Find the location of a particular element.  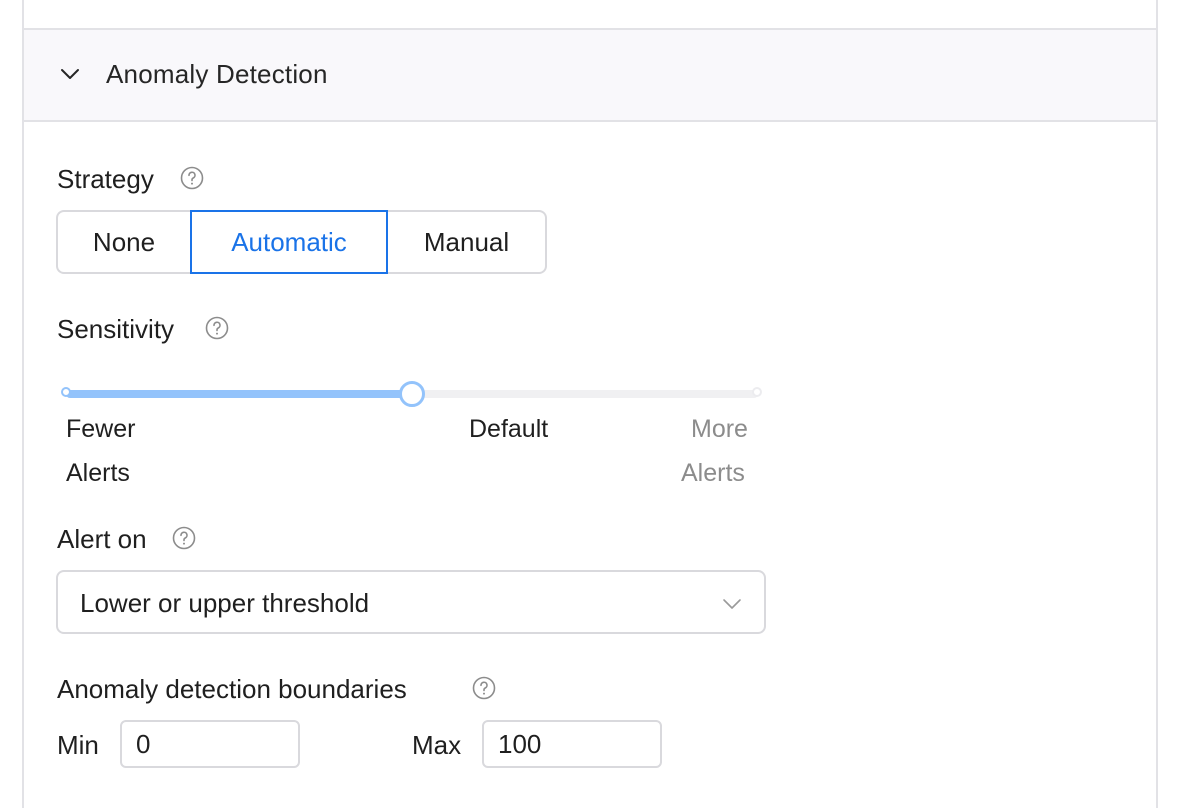

alert-on-help-icon is located at coordinates (184, 538).